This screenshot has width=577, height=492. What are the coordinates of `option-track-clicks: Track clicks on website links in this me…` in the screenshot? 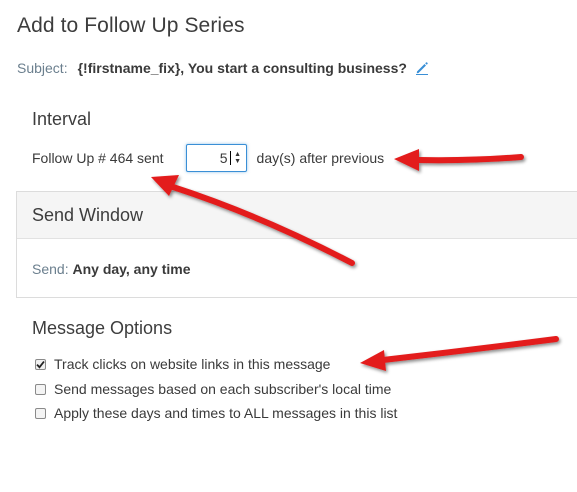 It's located at (182, 364).